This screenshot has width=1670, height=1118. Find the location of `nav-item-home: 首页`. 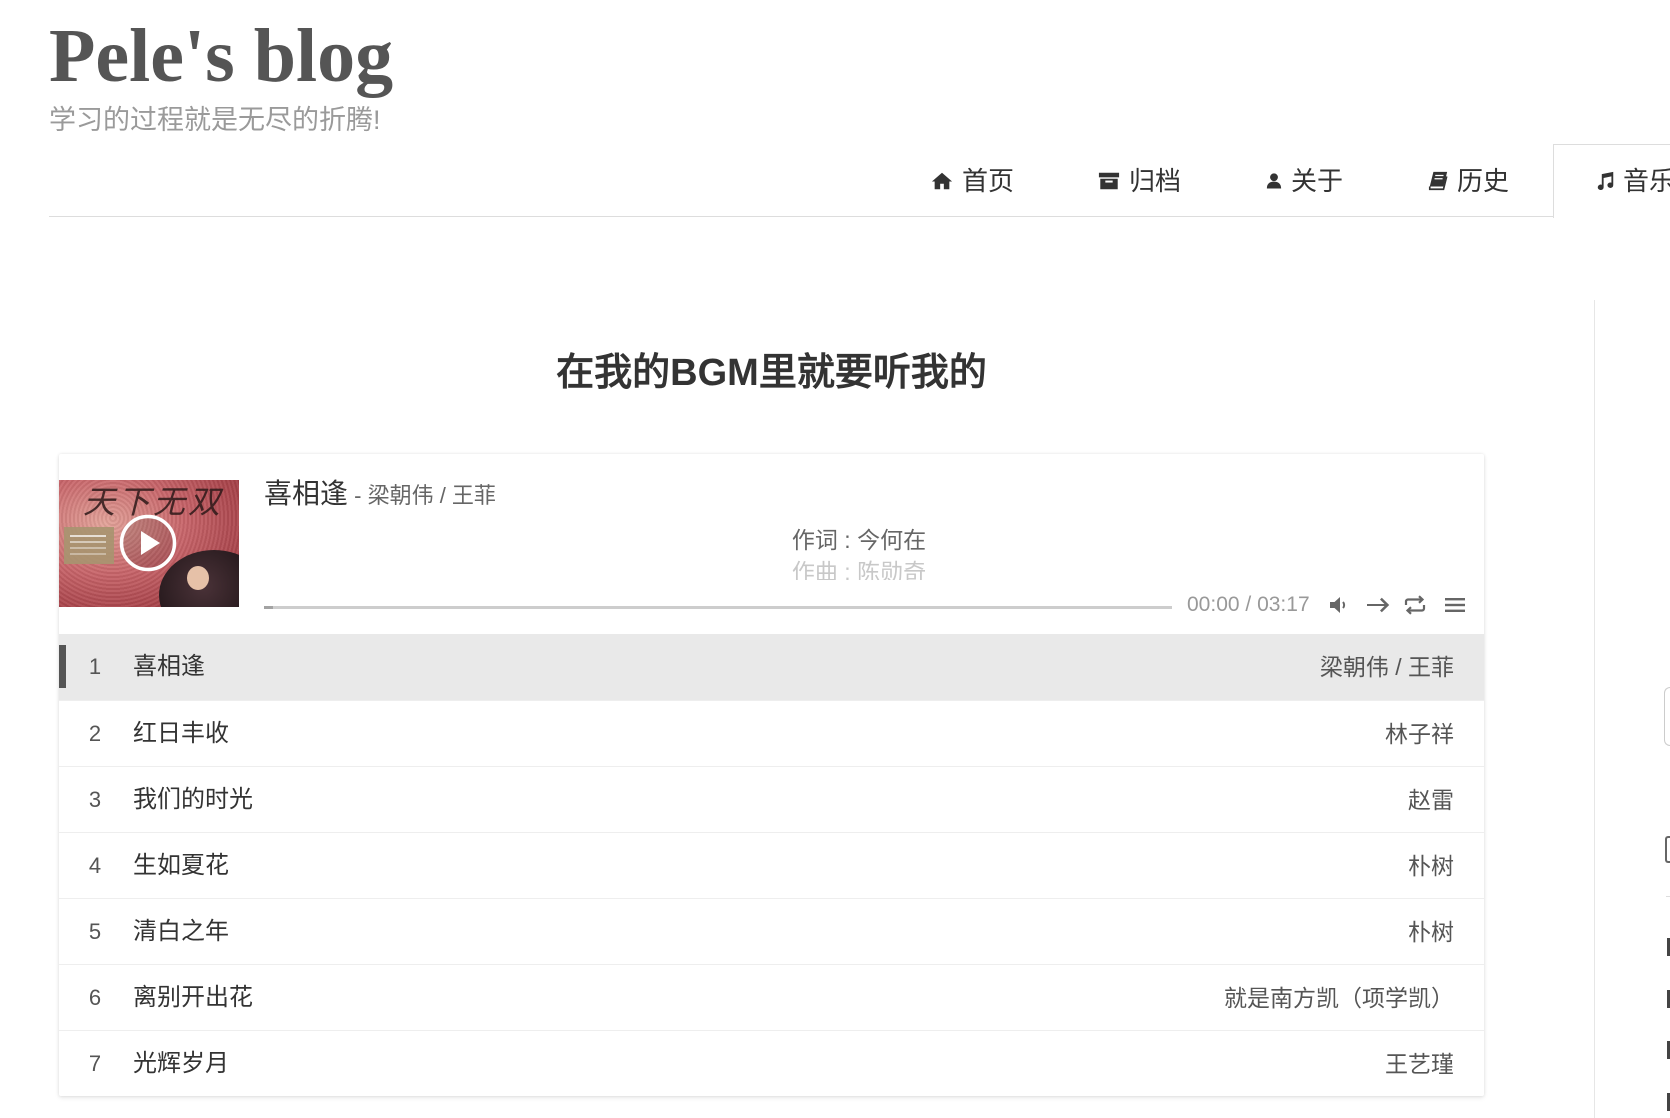

nav-item-home: 首页 is located at coordinates (972, 181).